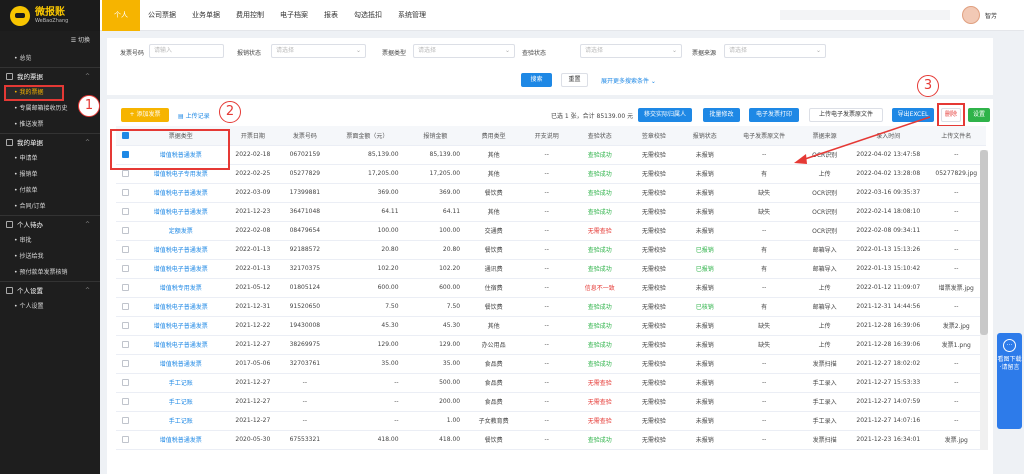 This screenshot has width=1024, height=474. I want to click on sidebar-item-approval: • 审批, so click(50, 241).